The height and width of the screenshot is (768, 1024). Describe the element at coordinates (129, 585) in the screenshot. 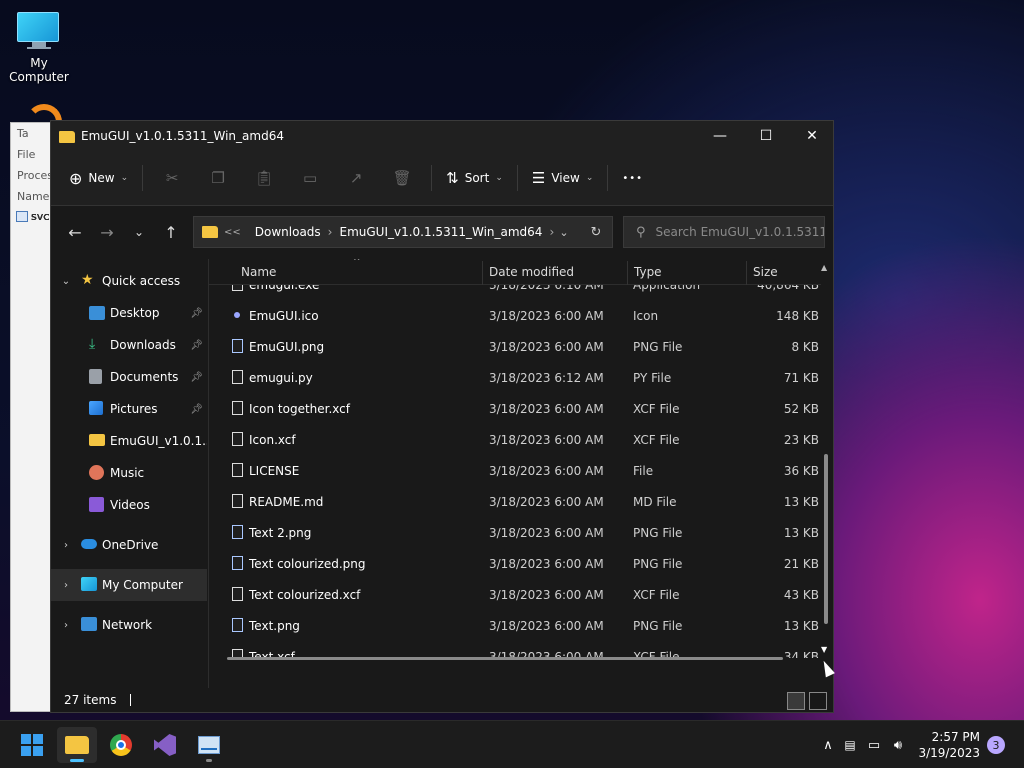

I see `nav-item-my-computer: › My Computer` at that location.